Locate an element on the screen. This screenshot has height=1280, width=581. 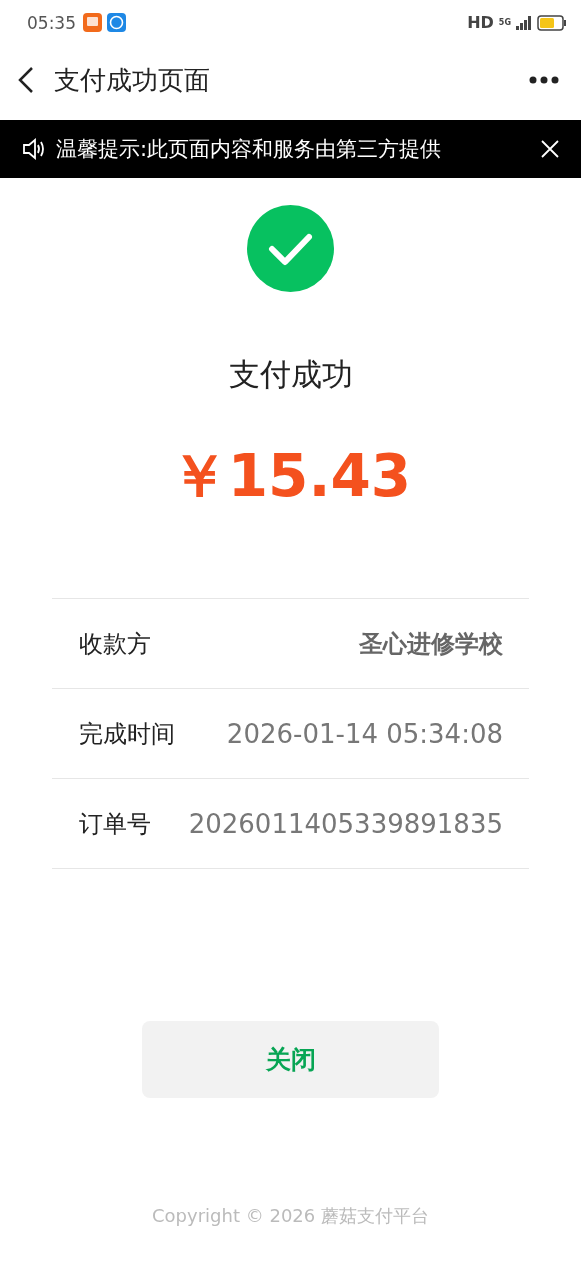
status-time: 05:35 is located at coordinates (51, 22).